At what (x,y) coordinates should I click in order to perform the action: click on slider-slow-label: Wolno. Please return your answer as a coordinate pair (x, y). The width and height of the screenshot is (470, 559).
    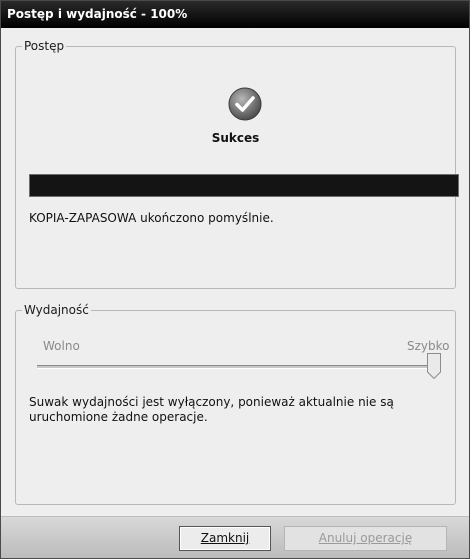
    Looking at the image, I should click on (61, 346).